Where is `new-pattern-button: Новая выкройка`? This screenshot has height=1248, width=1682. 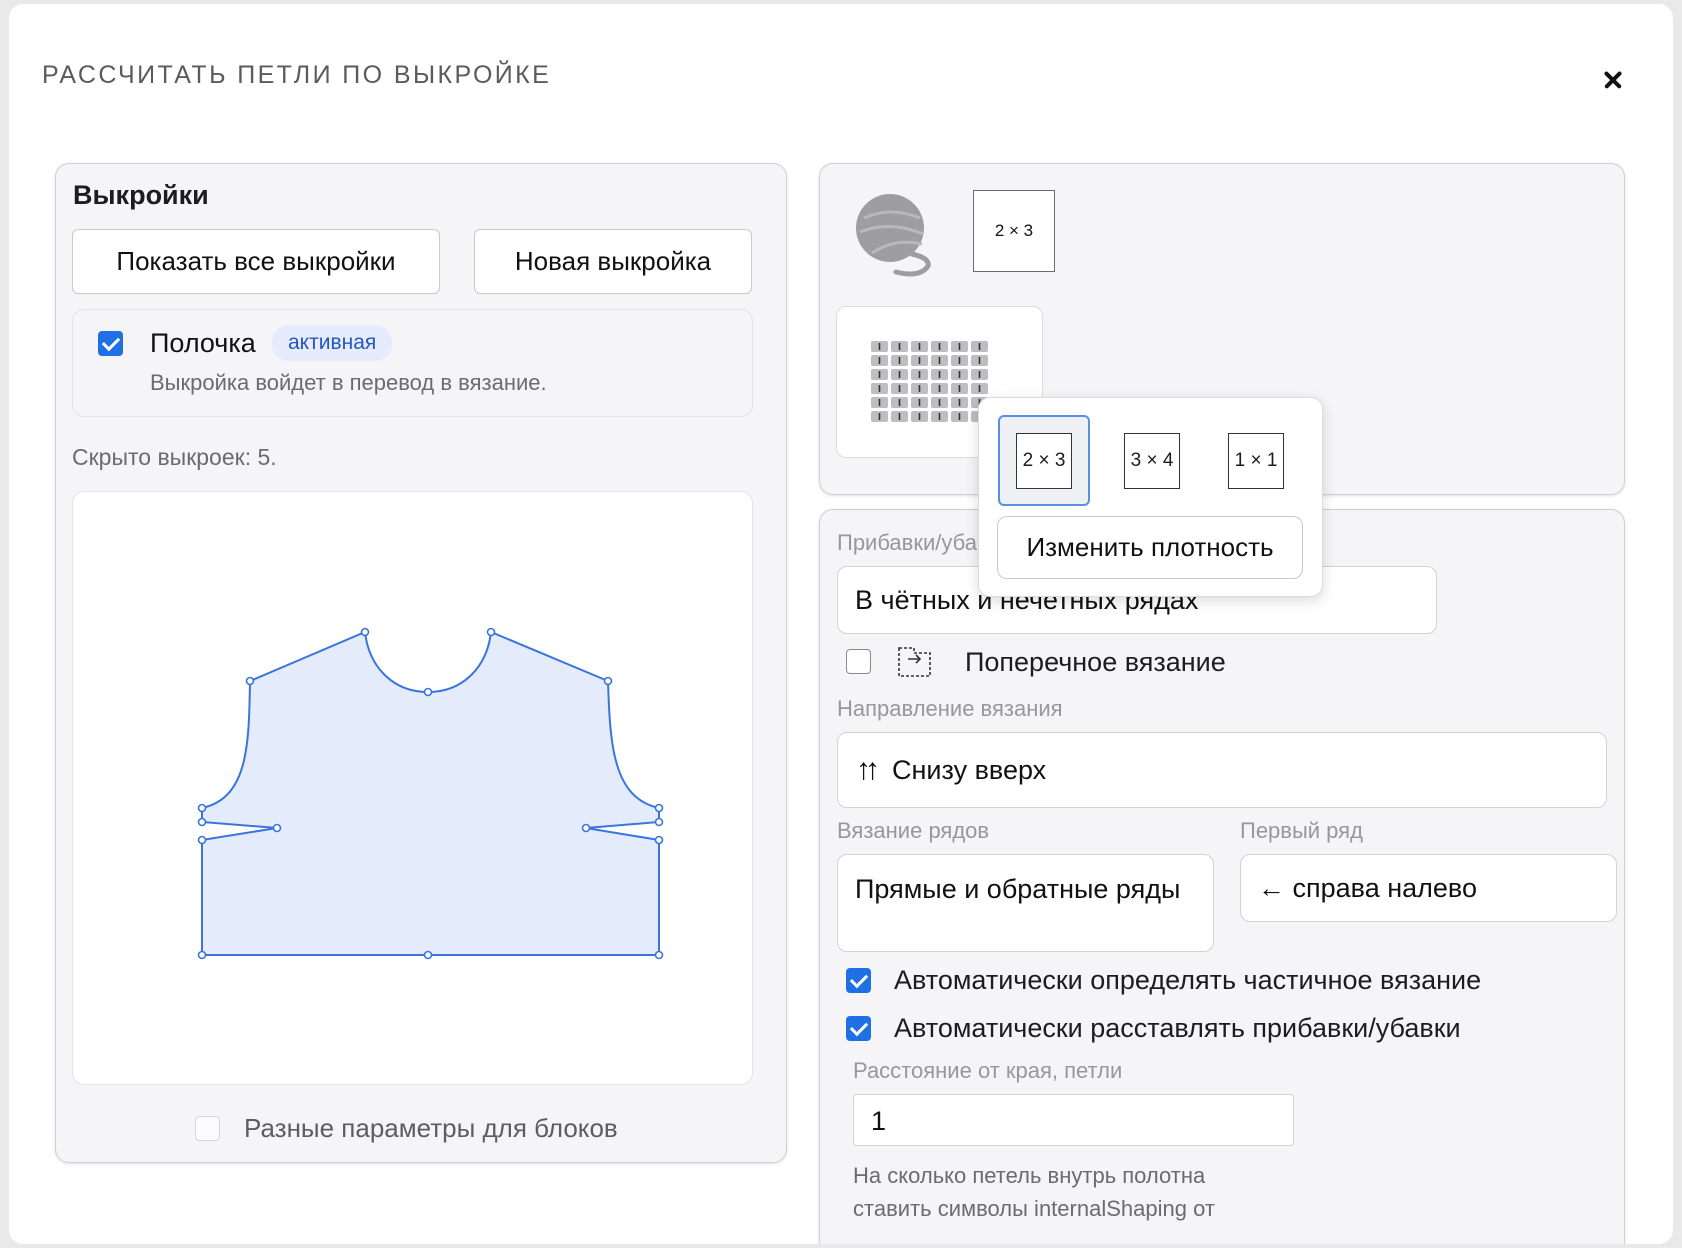
new-pattern-button: Новая выкройка is located at coordinates (613, 261).